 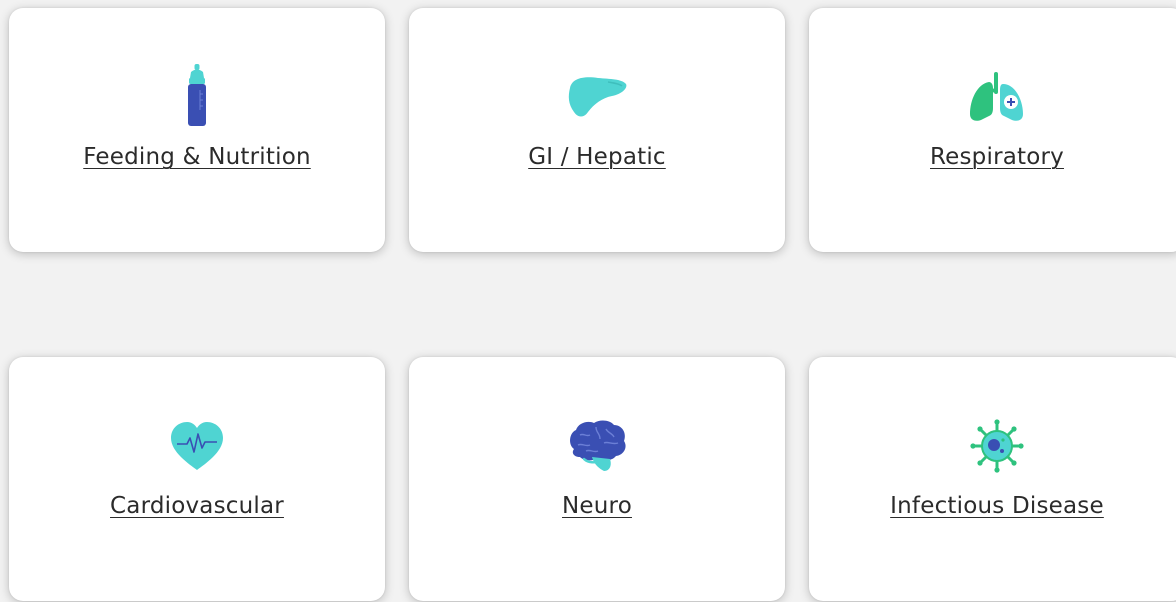 What do you see at coordinates (197, 97) in the screenshot?
I see `baby-bottle-icon` at bounding box center [197, 97].